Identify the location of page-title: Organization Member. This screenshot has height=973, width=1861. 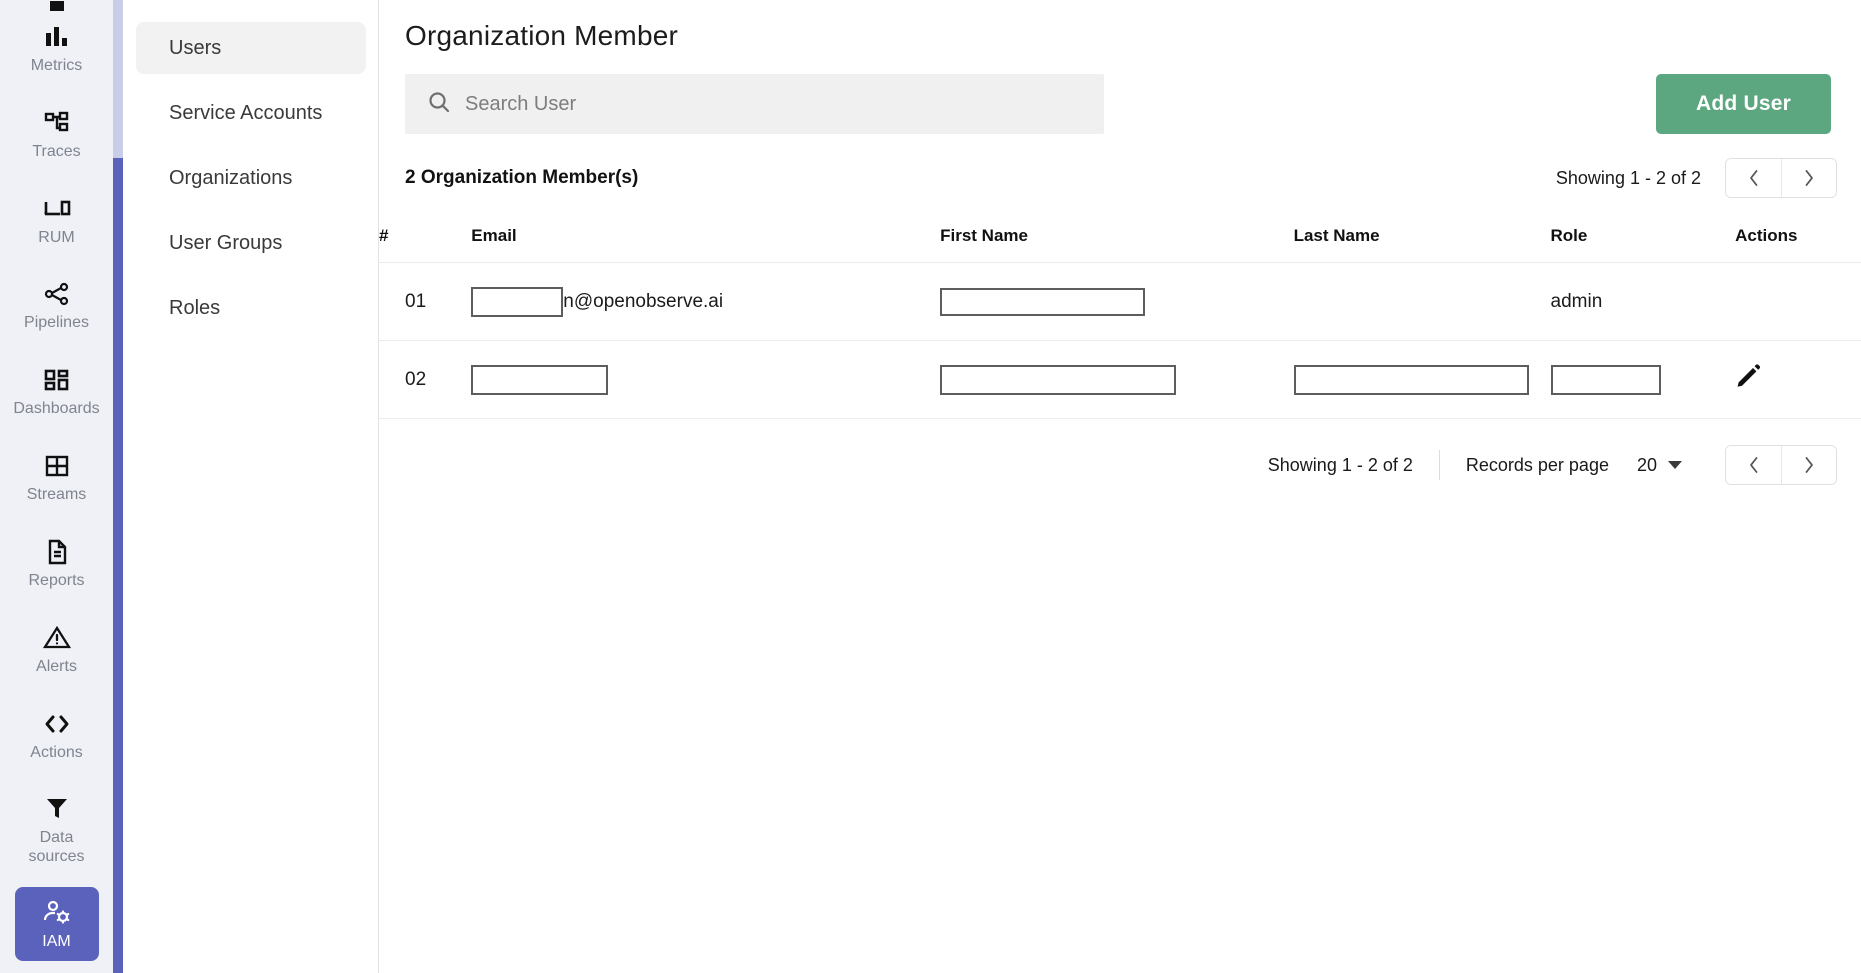
(542, 35).